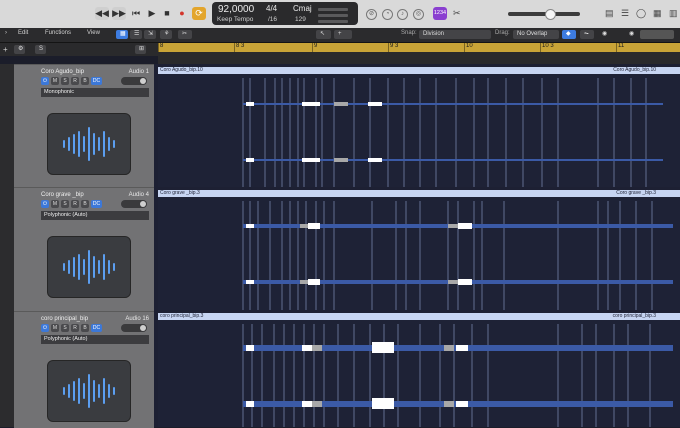  I want to click on count-in-icon: ◎, so click(418, 14).